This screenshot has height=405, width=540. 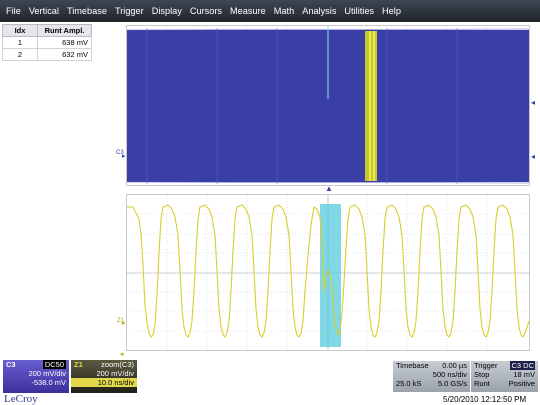 What do you see at coordinates (12, 11) in the screenshot?
I see `menu-file: File` at bounding box center [12, 11].